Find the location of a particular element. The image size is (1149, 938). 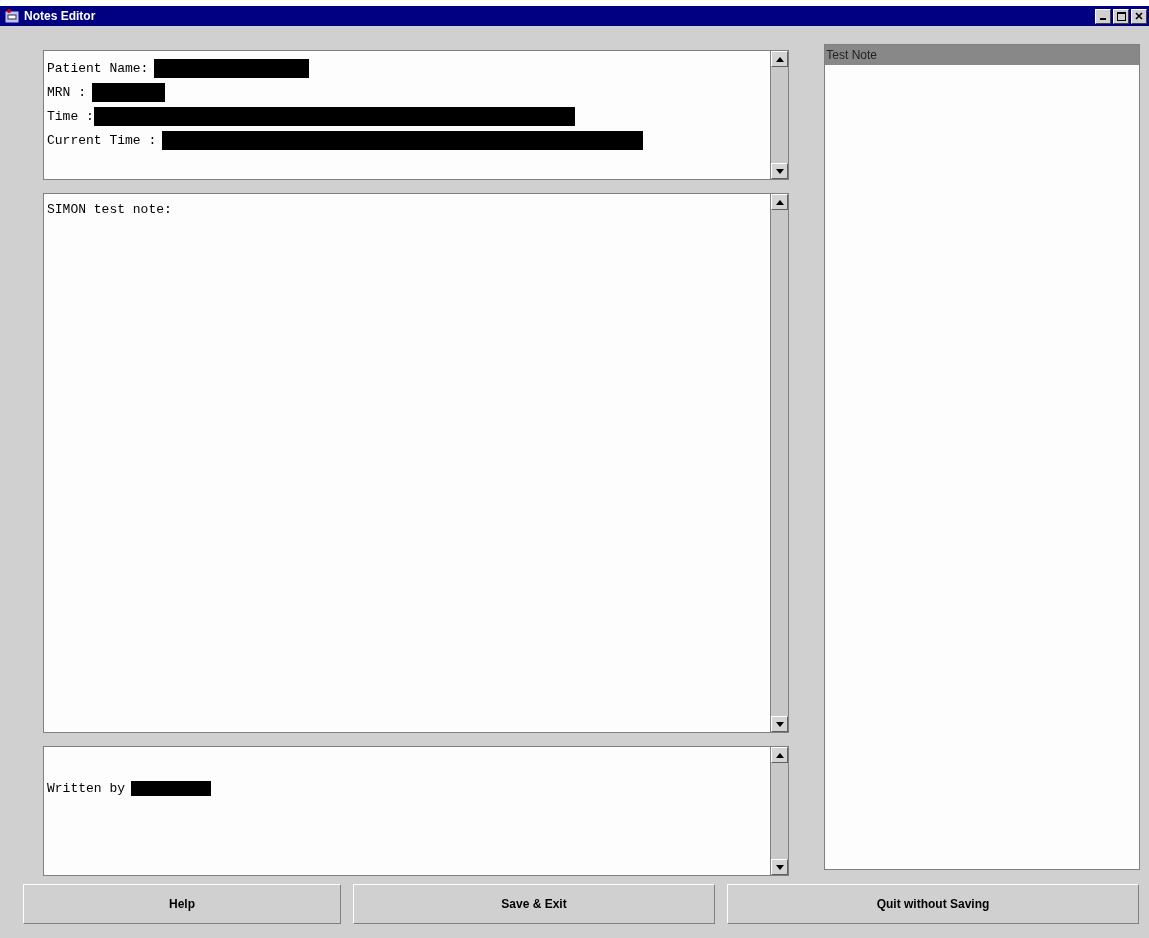

patient-info-panel: Patient Name: MRN : Time : Current Time : is located at coordinates (416, 115).